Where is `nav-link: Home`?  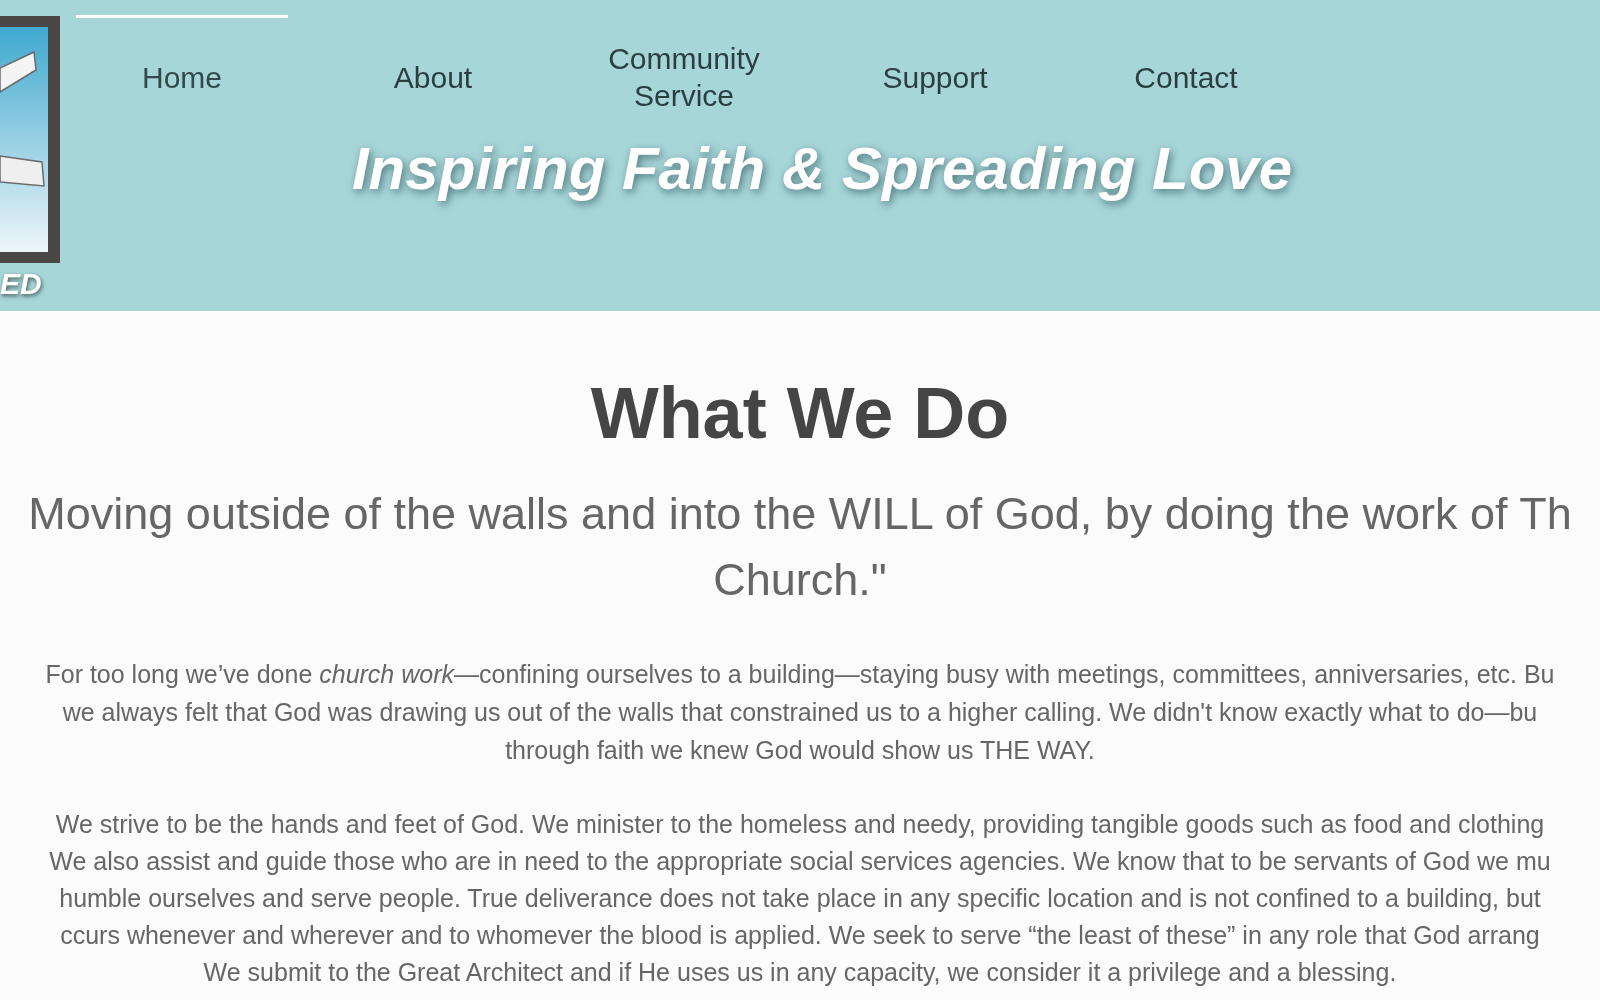 nav-link: Home is located at coordinates (182, 75).